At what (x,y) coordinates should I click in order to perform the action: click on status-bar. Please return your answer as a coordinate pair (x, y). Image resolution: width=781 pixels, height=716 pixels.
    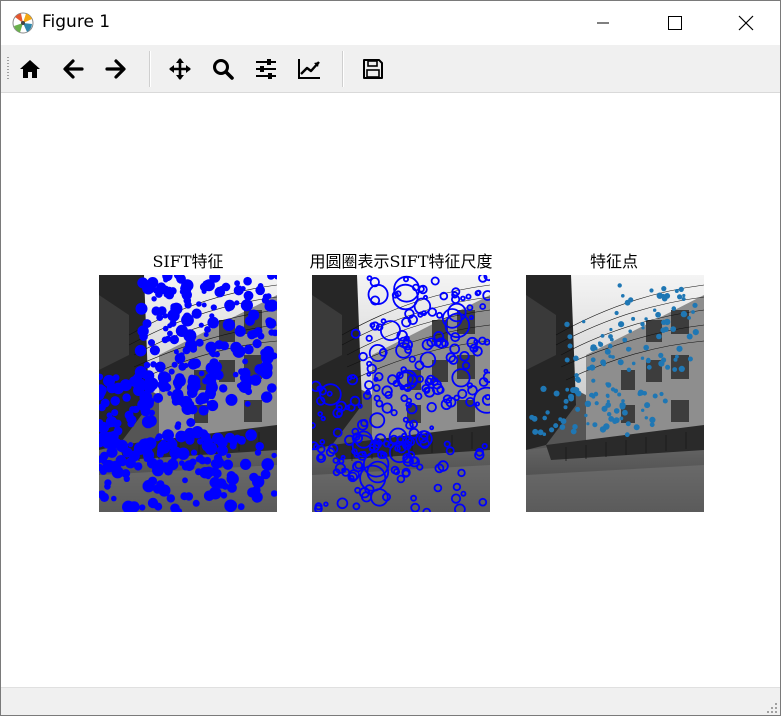
    Looking at the image, I should click on (390, 701).